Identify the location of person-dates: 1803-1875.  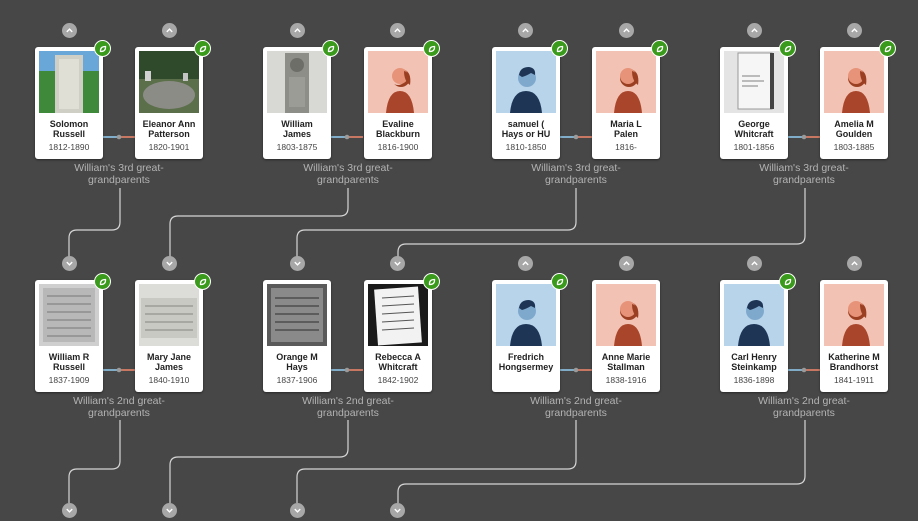
(297, 147).